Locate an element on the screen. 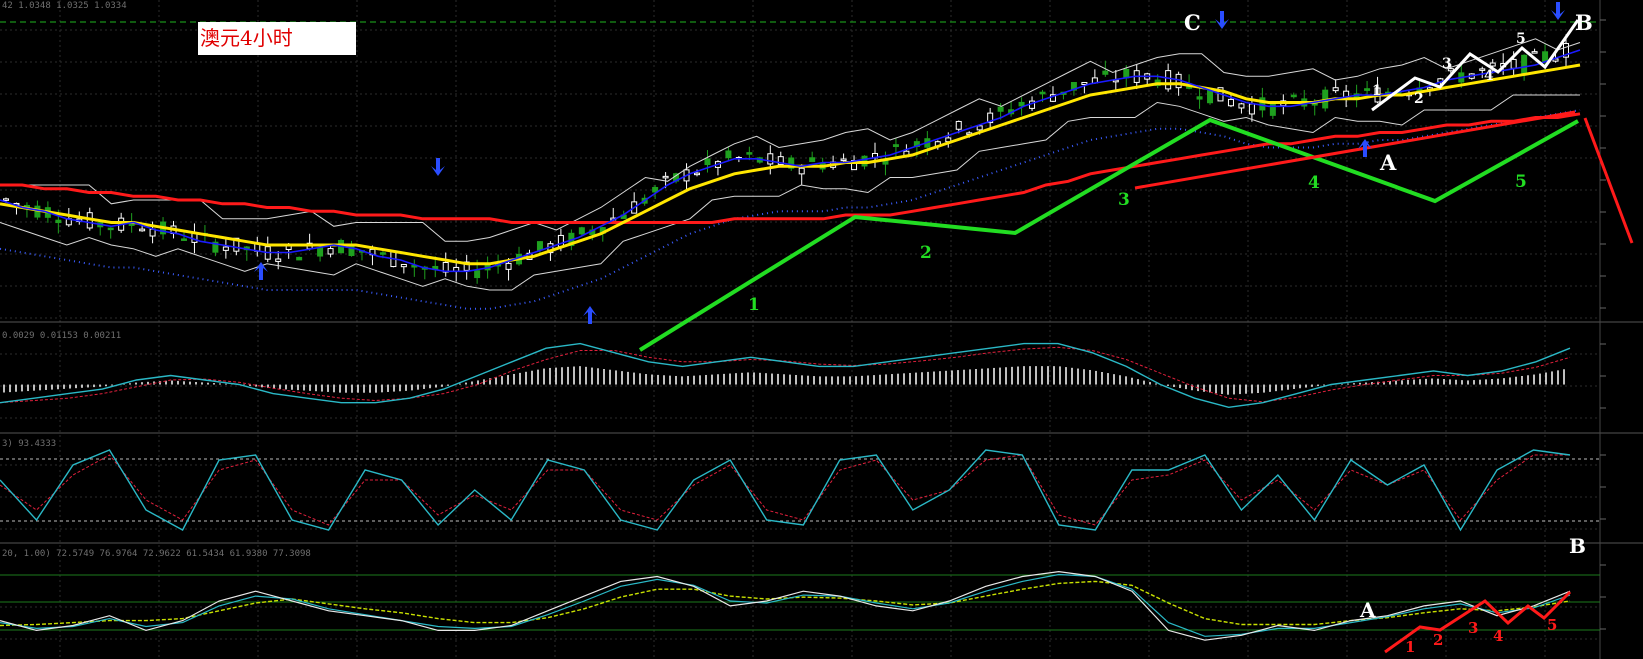 This screenshot has height=659, width=1643. macd-panel-header: 0.0029 0.01153 0.00211 is located at coordinates (62, 336).